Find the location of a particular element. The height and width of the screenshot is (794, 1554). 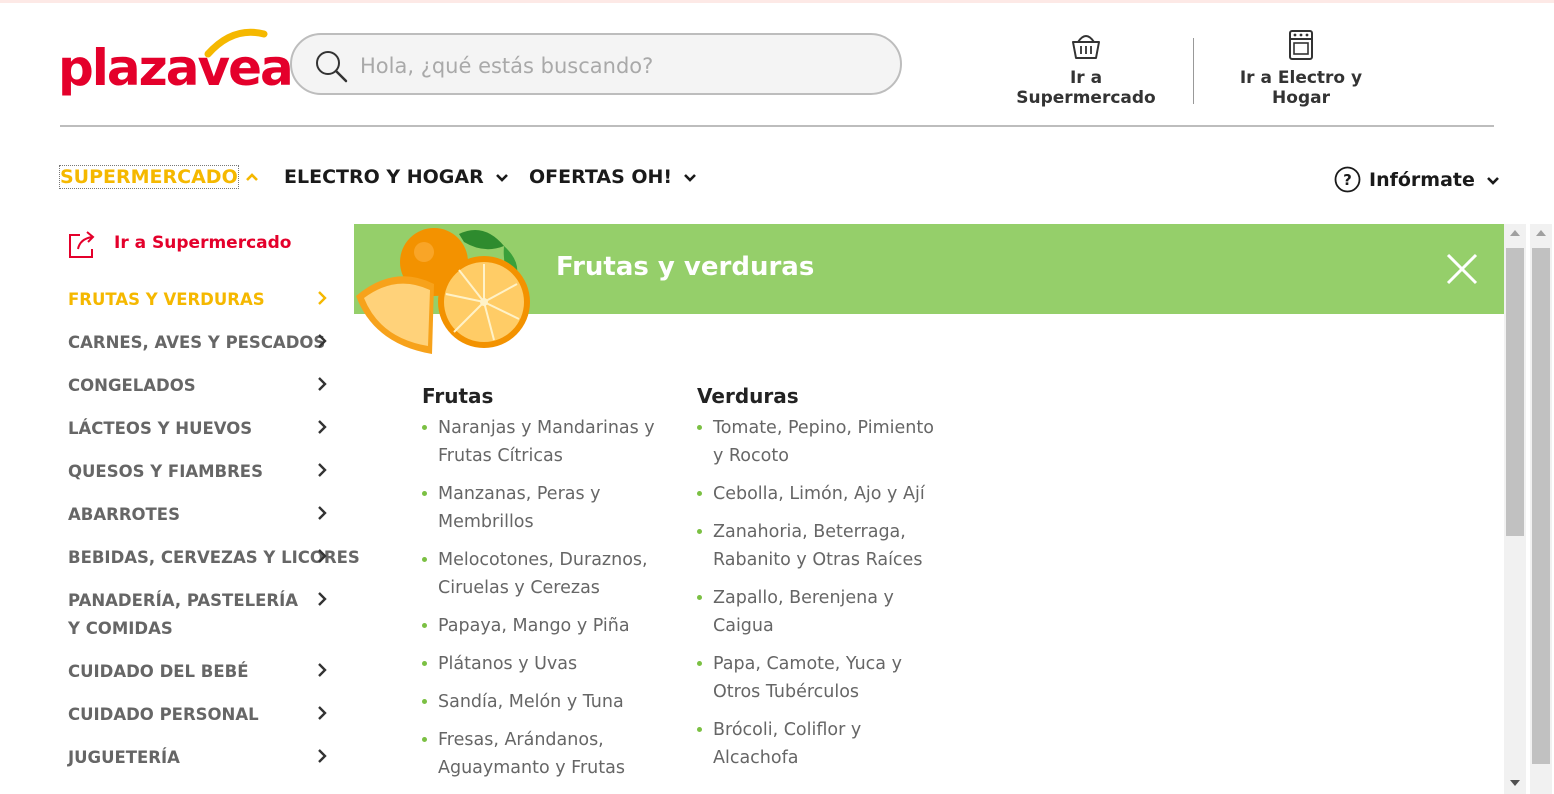

sidebar-item-quesos: QUESOS Y FIAMBRES is located at coordinates (213, 472).